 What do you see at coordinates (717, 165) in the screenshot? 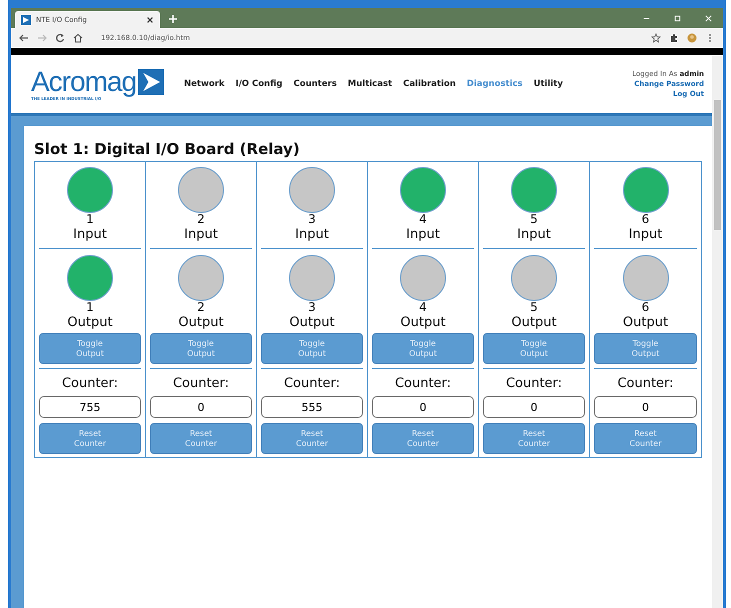
I see `scrollbar-thumb` at bounding box center [717, 165].